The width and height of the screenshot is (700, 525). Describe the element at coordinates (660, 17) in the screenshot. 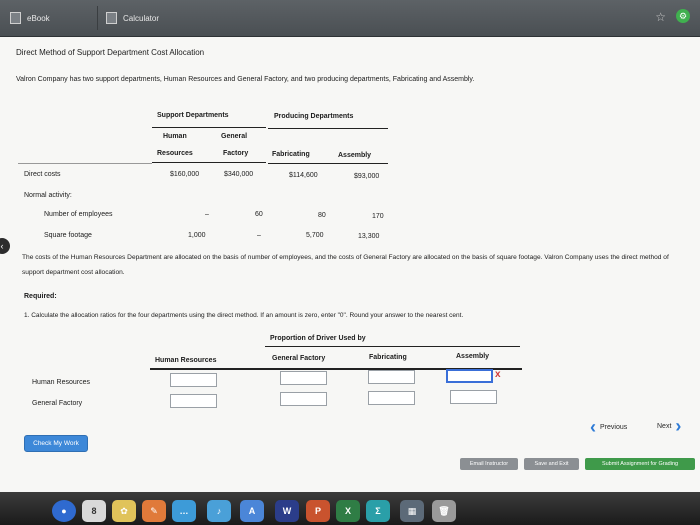

I see `star-icon: ☆` at that location.